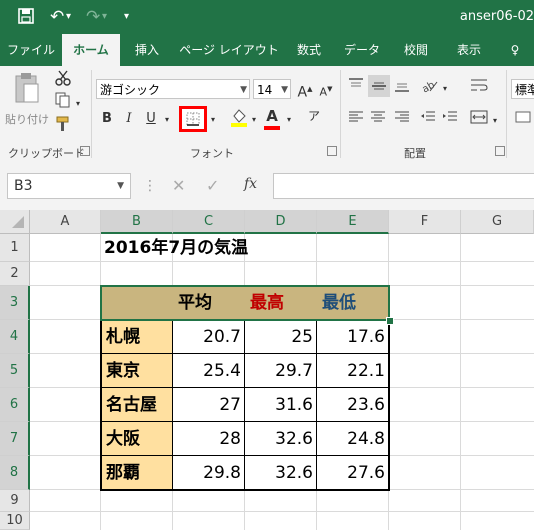  I want to click on format-painter-icon, so click(63, 127).